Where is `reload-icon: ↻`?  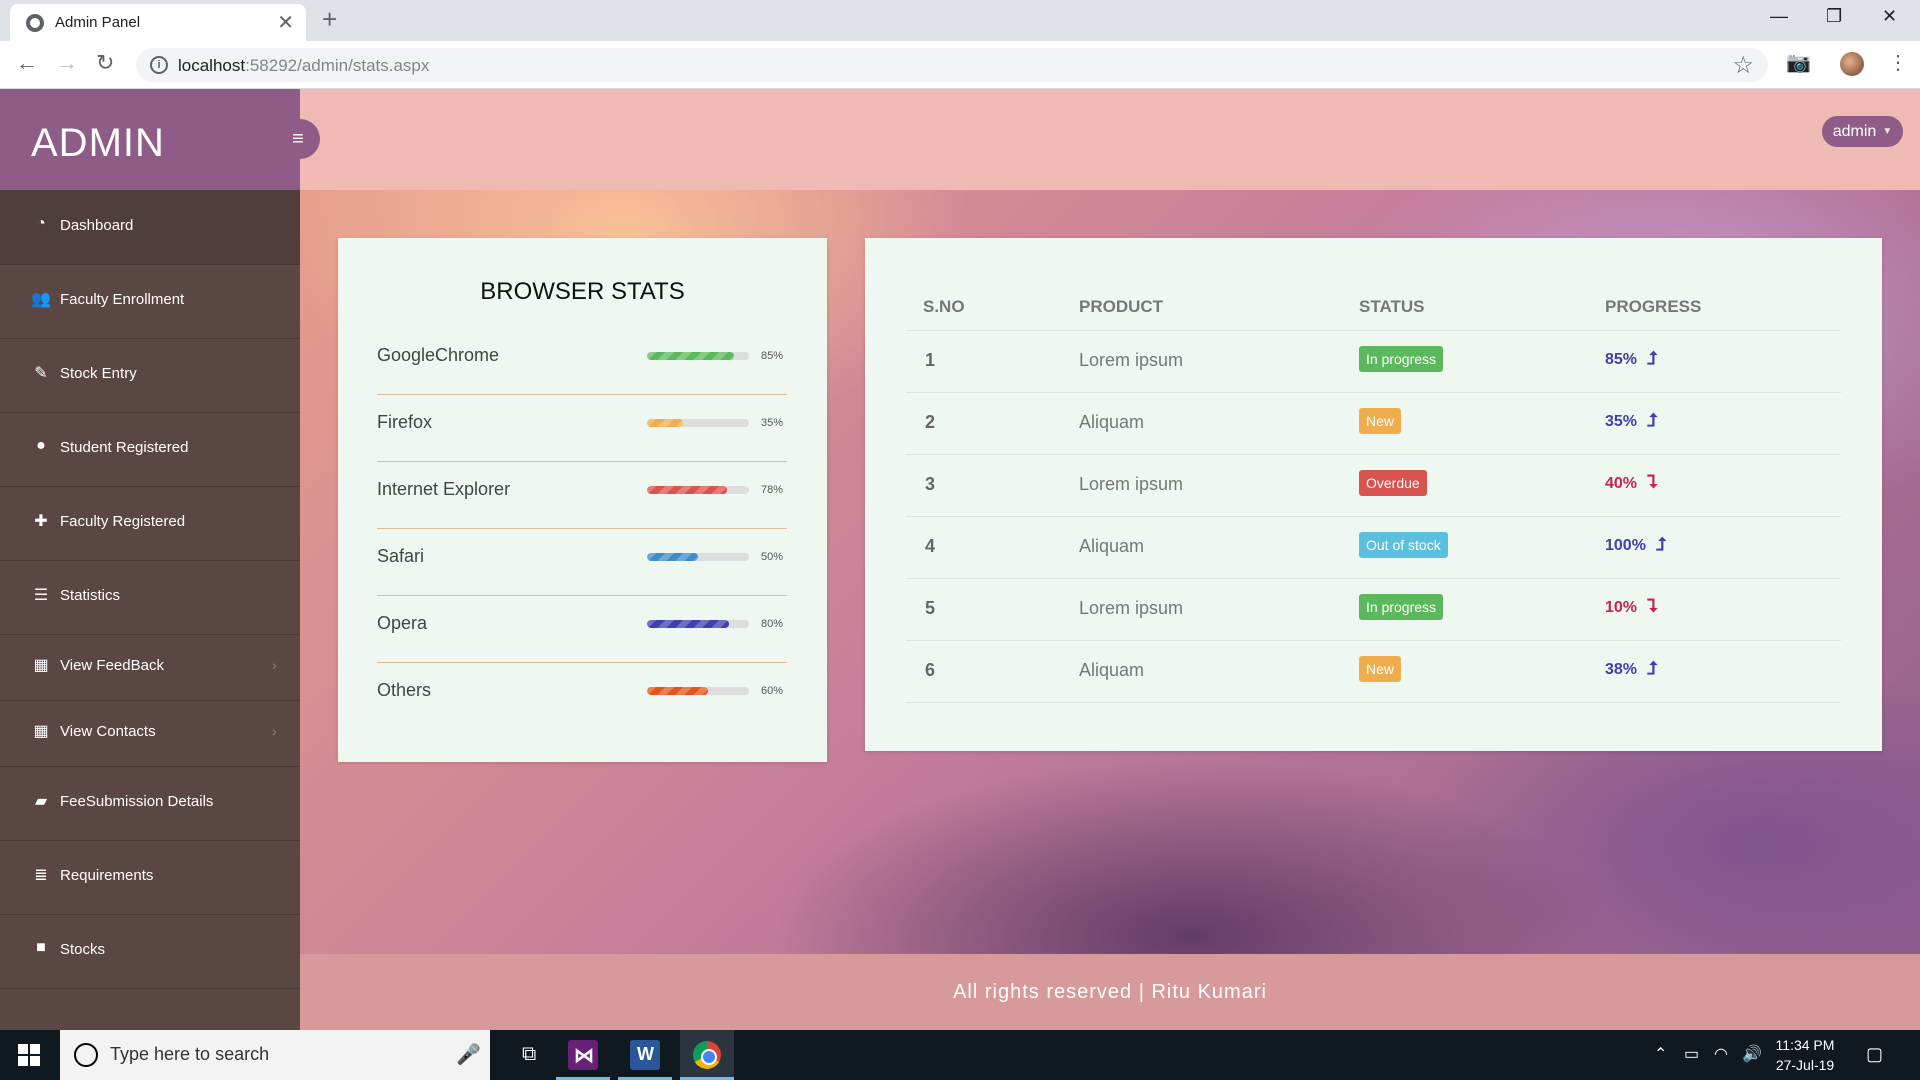
reload-icon: ↻ is located at coordinates (105, 63).